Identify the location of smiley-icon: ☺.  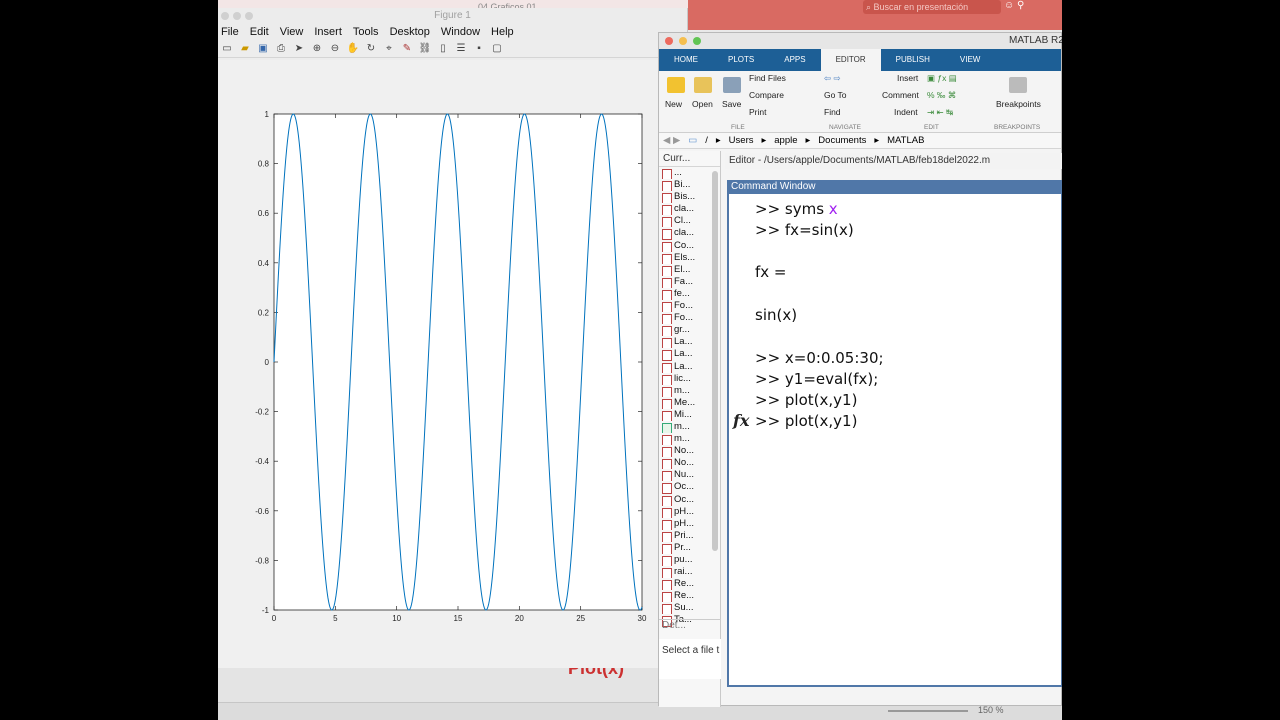
(1009, 5).